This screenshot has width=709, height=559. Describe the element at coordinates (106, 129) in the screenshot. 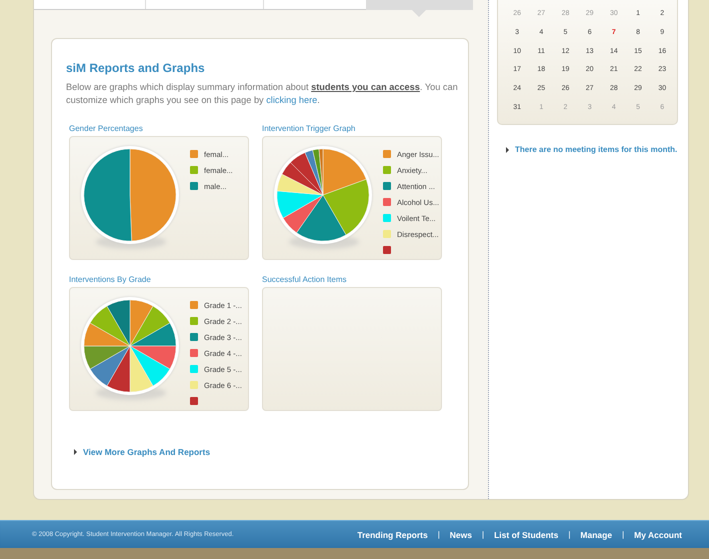

I see `graph-title: Gender Percentages` at that location.